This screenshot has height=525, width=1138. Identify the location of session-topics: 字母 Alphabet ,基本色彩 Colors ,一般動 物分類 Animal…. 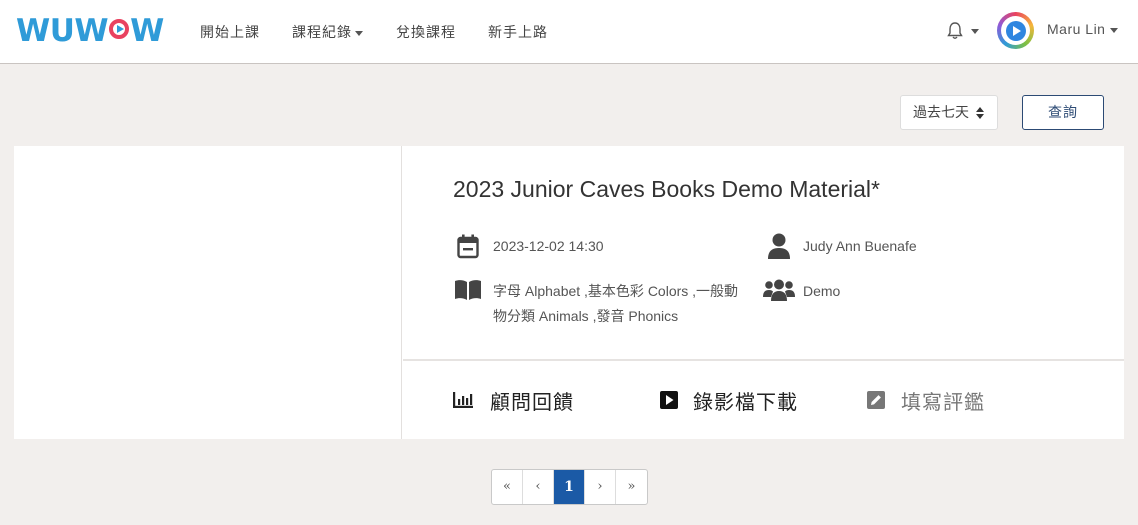
(623, 304).